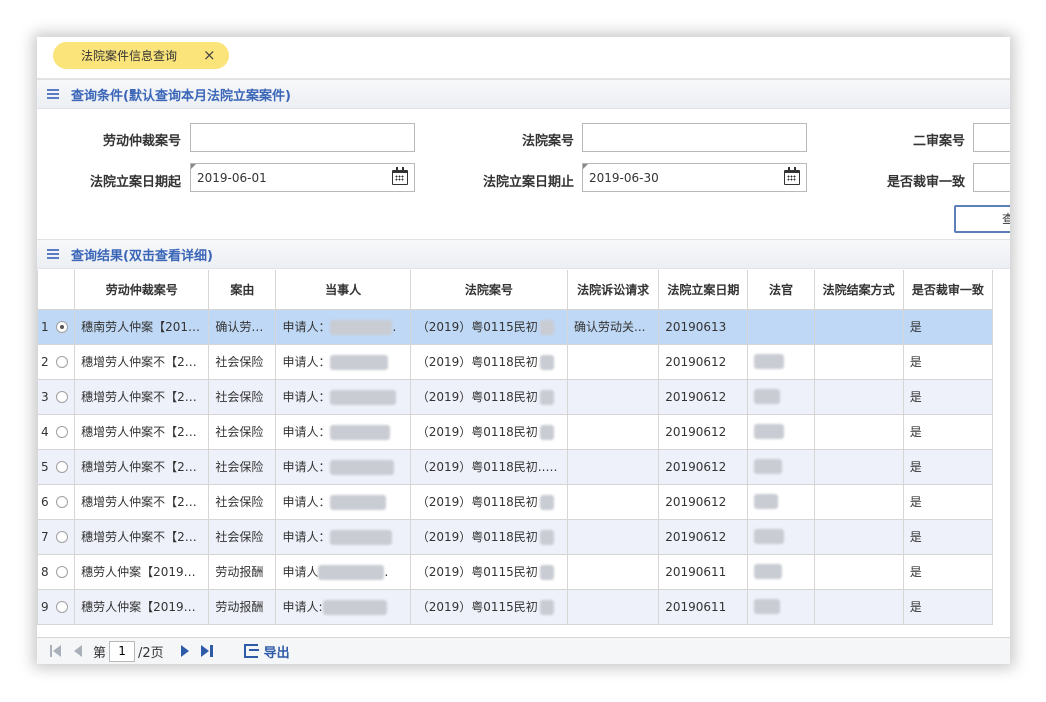  I want to click on column-header: 法院诉讼请求, so click(613, 290).